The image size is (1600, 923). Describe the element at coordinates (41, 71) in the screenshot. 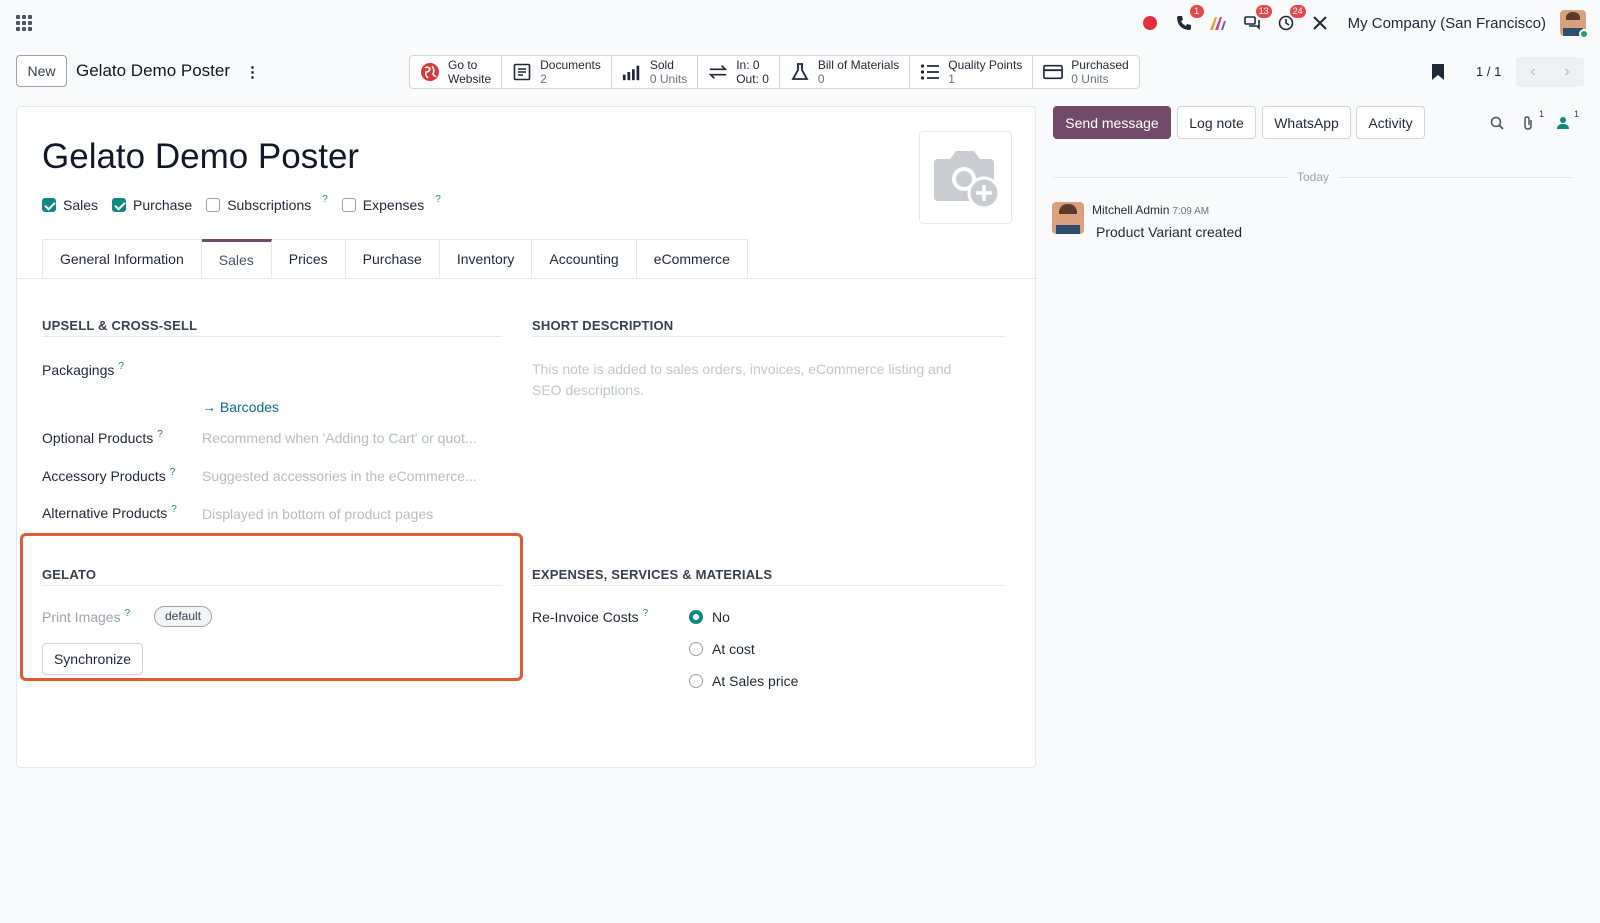

I see `new-button: New` at that location.